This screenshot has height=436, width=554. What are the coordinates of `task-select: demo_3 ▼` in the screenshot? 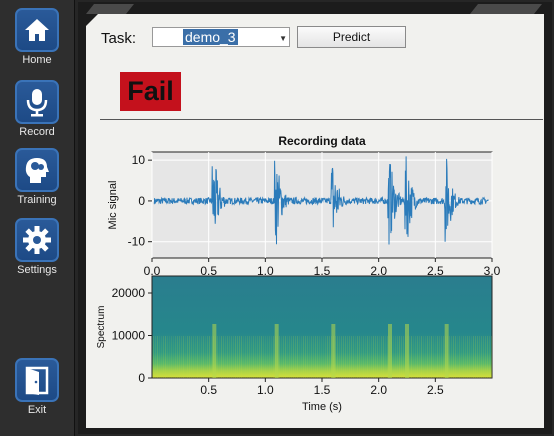 It's located at (221, 37).